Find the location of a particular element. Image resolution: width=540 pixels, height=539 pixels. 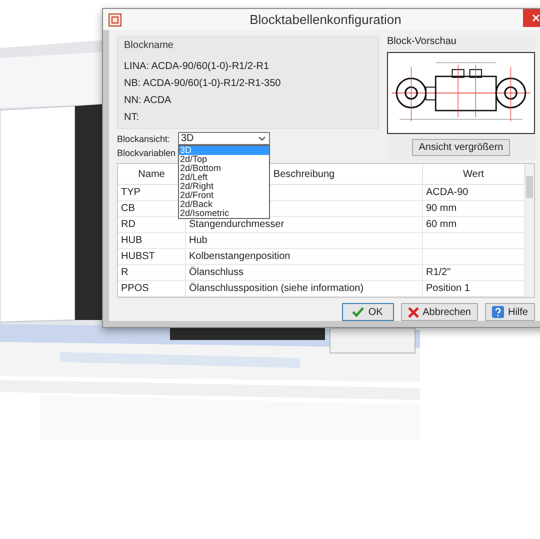

close-icon is located at coordinates (536, 18).